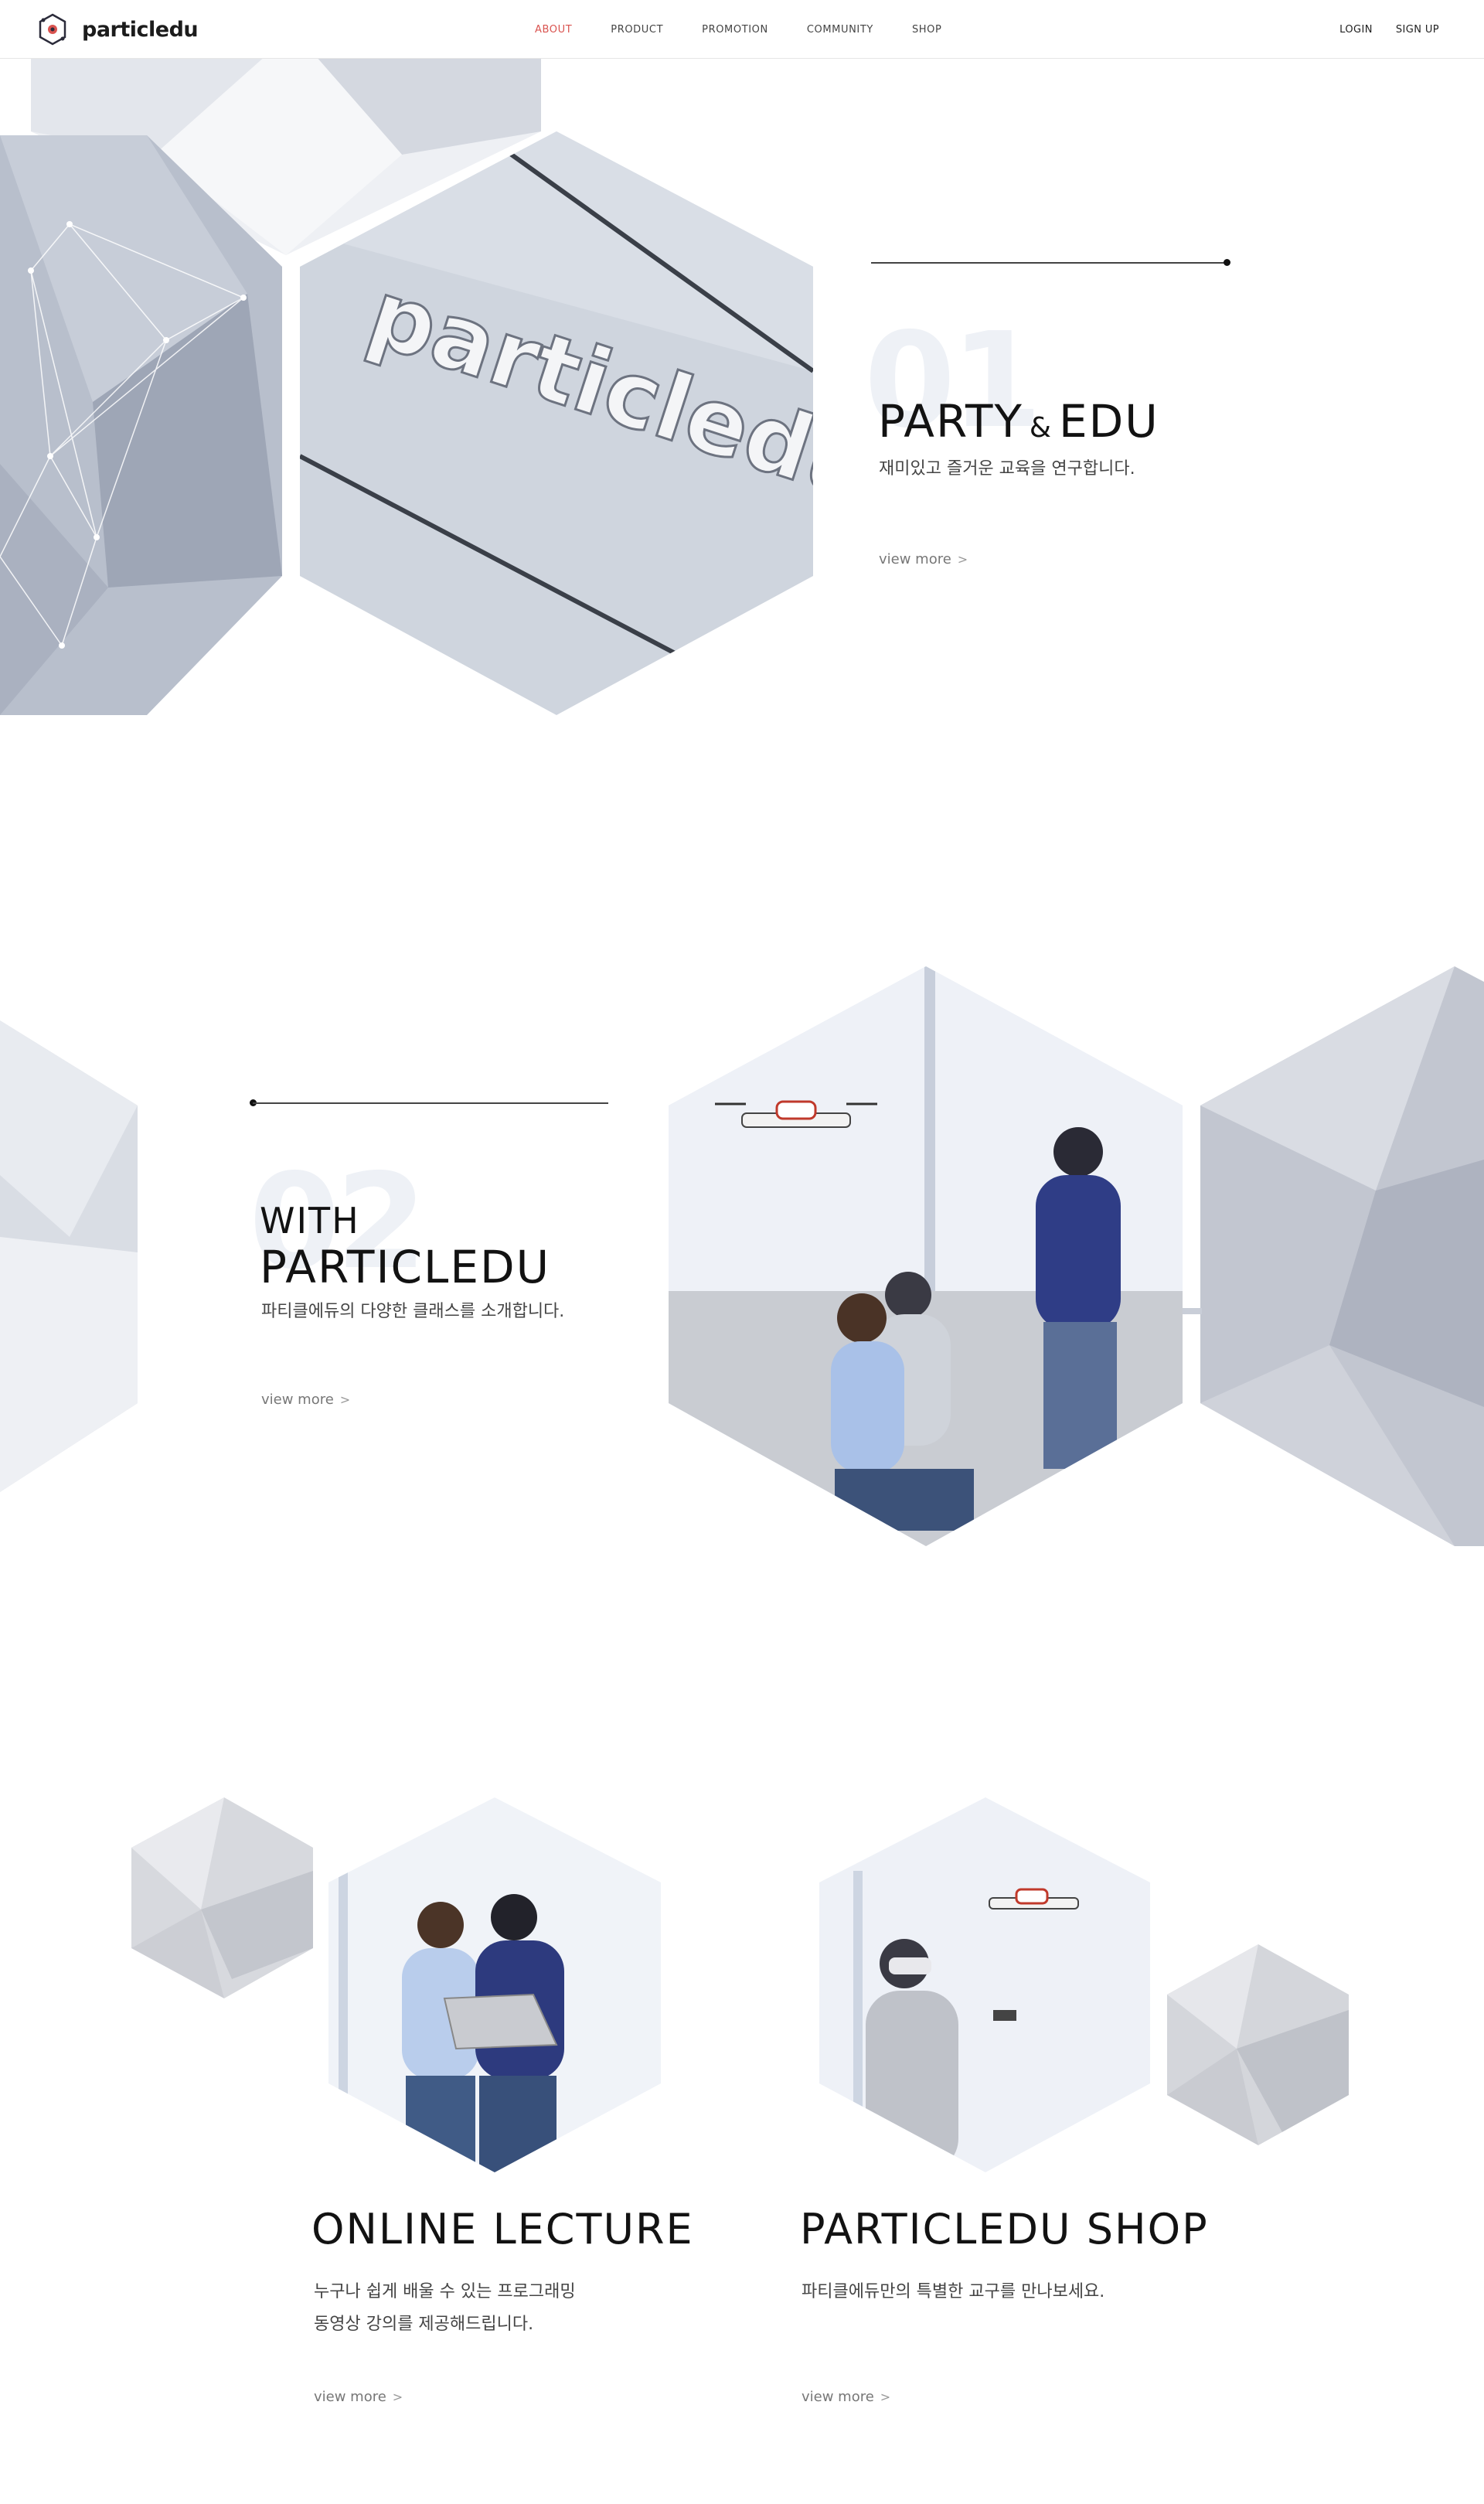  Describe the element at coordinates (840, 30) in the screenshot. I see `nav-item-community: COMMUNITY` at that location.